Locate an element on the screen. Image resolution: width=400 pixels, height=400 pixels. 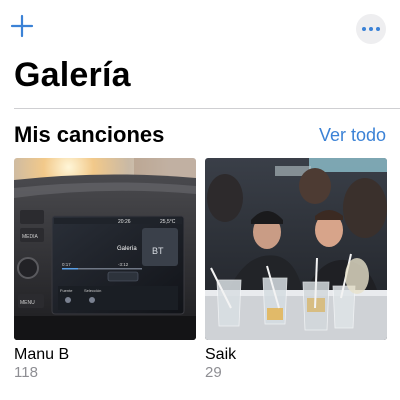
screen-source-label: Fuente is located at coordinates (66, 290).